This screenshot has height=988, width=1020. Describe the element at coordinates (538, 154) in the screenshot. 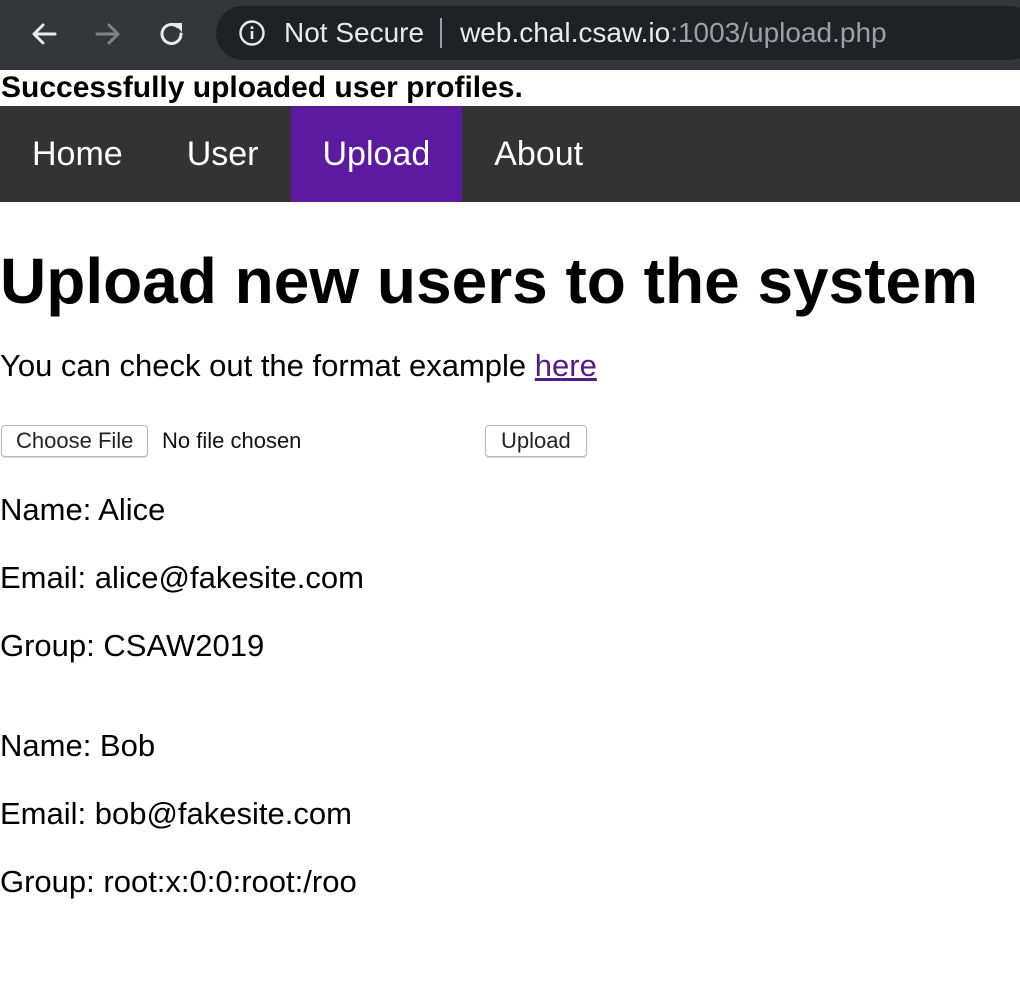

I see `nav-about: About` at that location.